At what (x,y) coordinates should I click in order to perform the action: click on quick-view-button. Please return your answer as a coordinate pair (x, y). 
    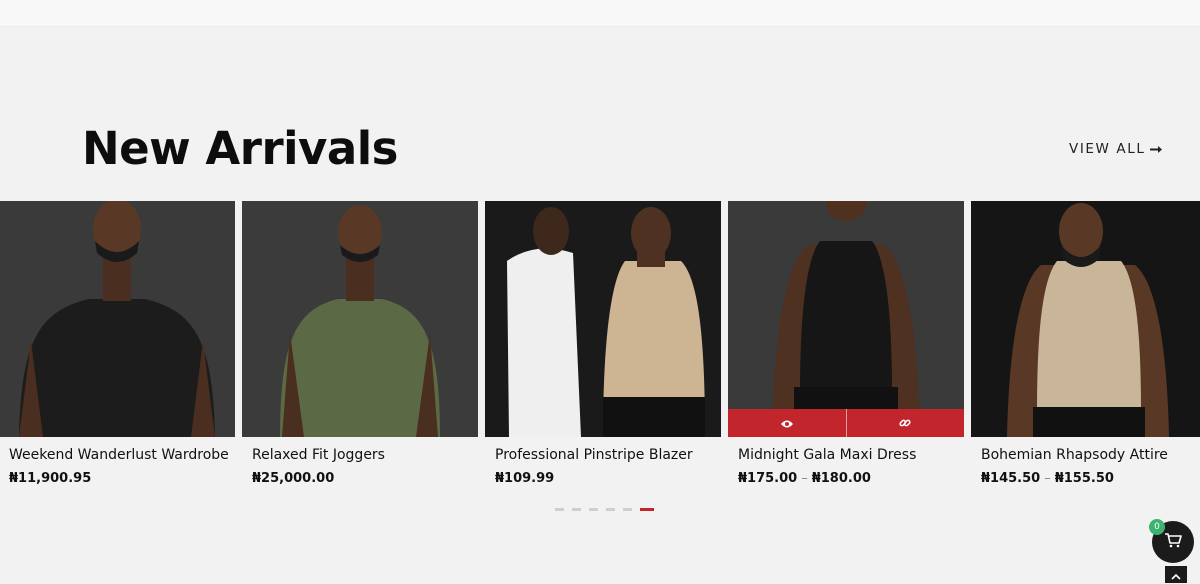
    Looking at the image, I should click on (787, 423).